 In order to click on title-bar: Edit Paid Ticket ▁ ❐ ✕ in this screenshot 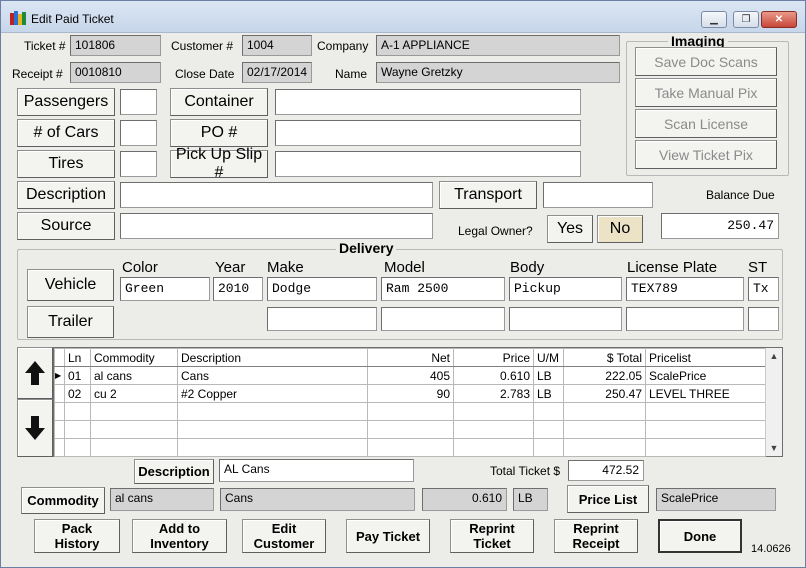, I will do `click(403, 17)`.